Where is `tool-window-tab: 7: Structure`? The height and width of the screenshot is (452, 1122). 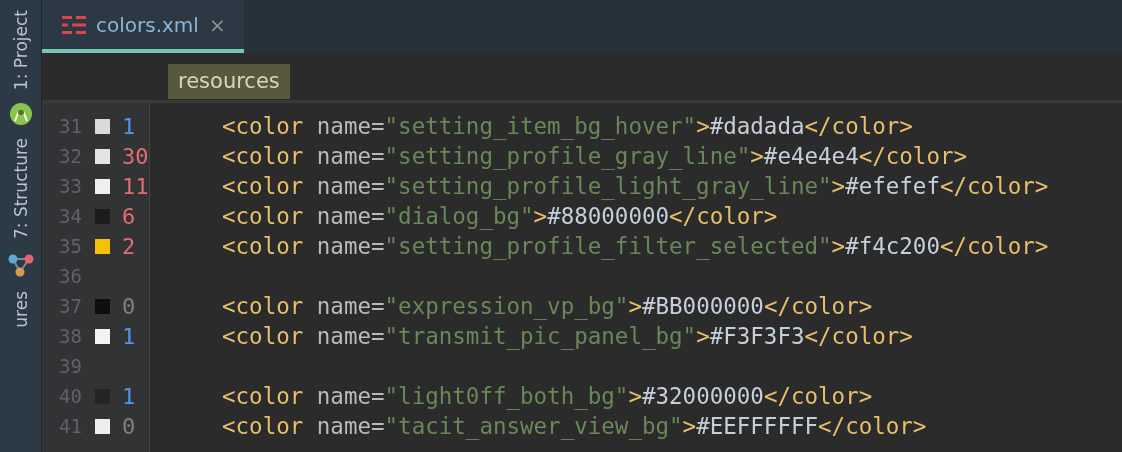
tool-window-tab: 7: Structure is located at coordinates (20, 189).